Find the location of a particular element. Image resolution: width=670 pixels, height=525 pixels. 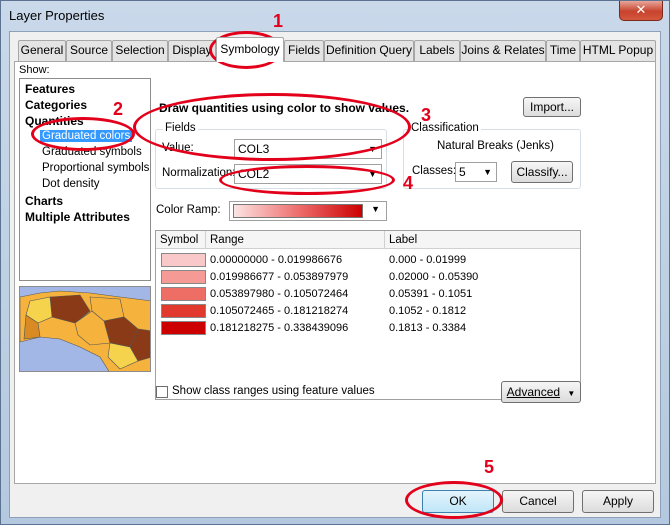

window-title: Layer Properties is located at coordinates (57, 15).